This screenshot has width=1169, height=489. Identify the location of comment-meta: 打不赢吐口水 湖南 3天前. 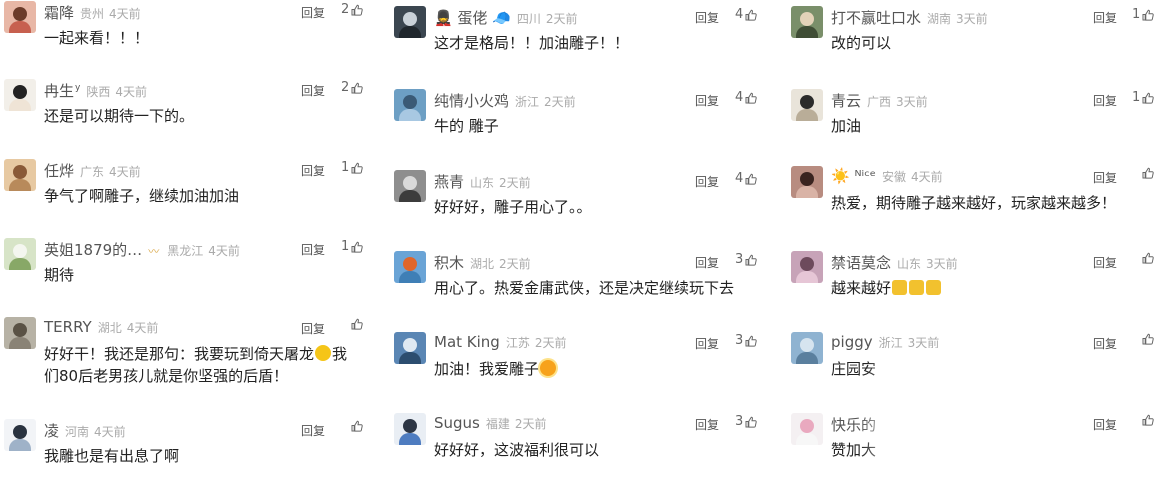
(909, 17).